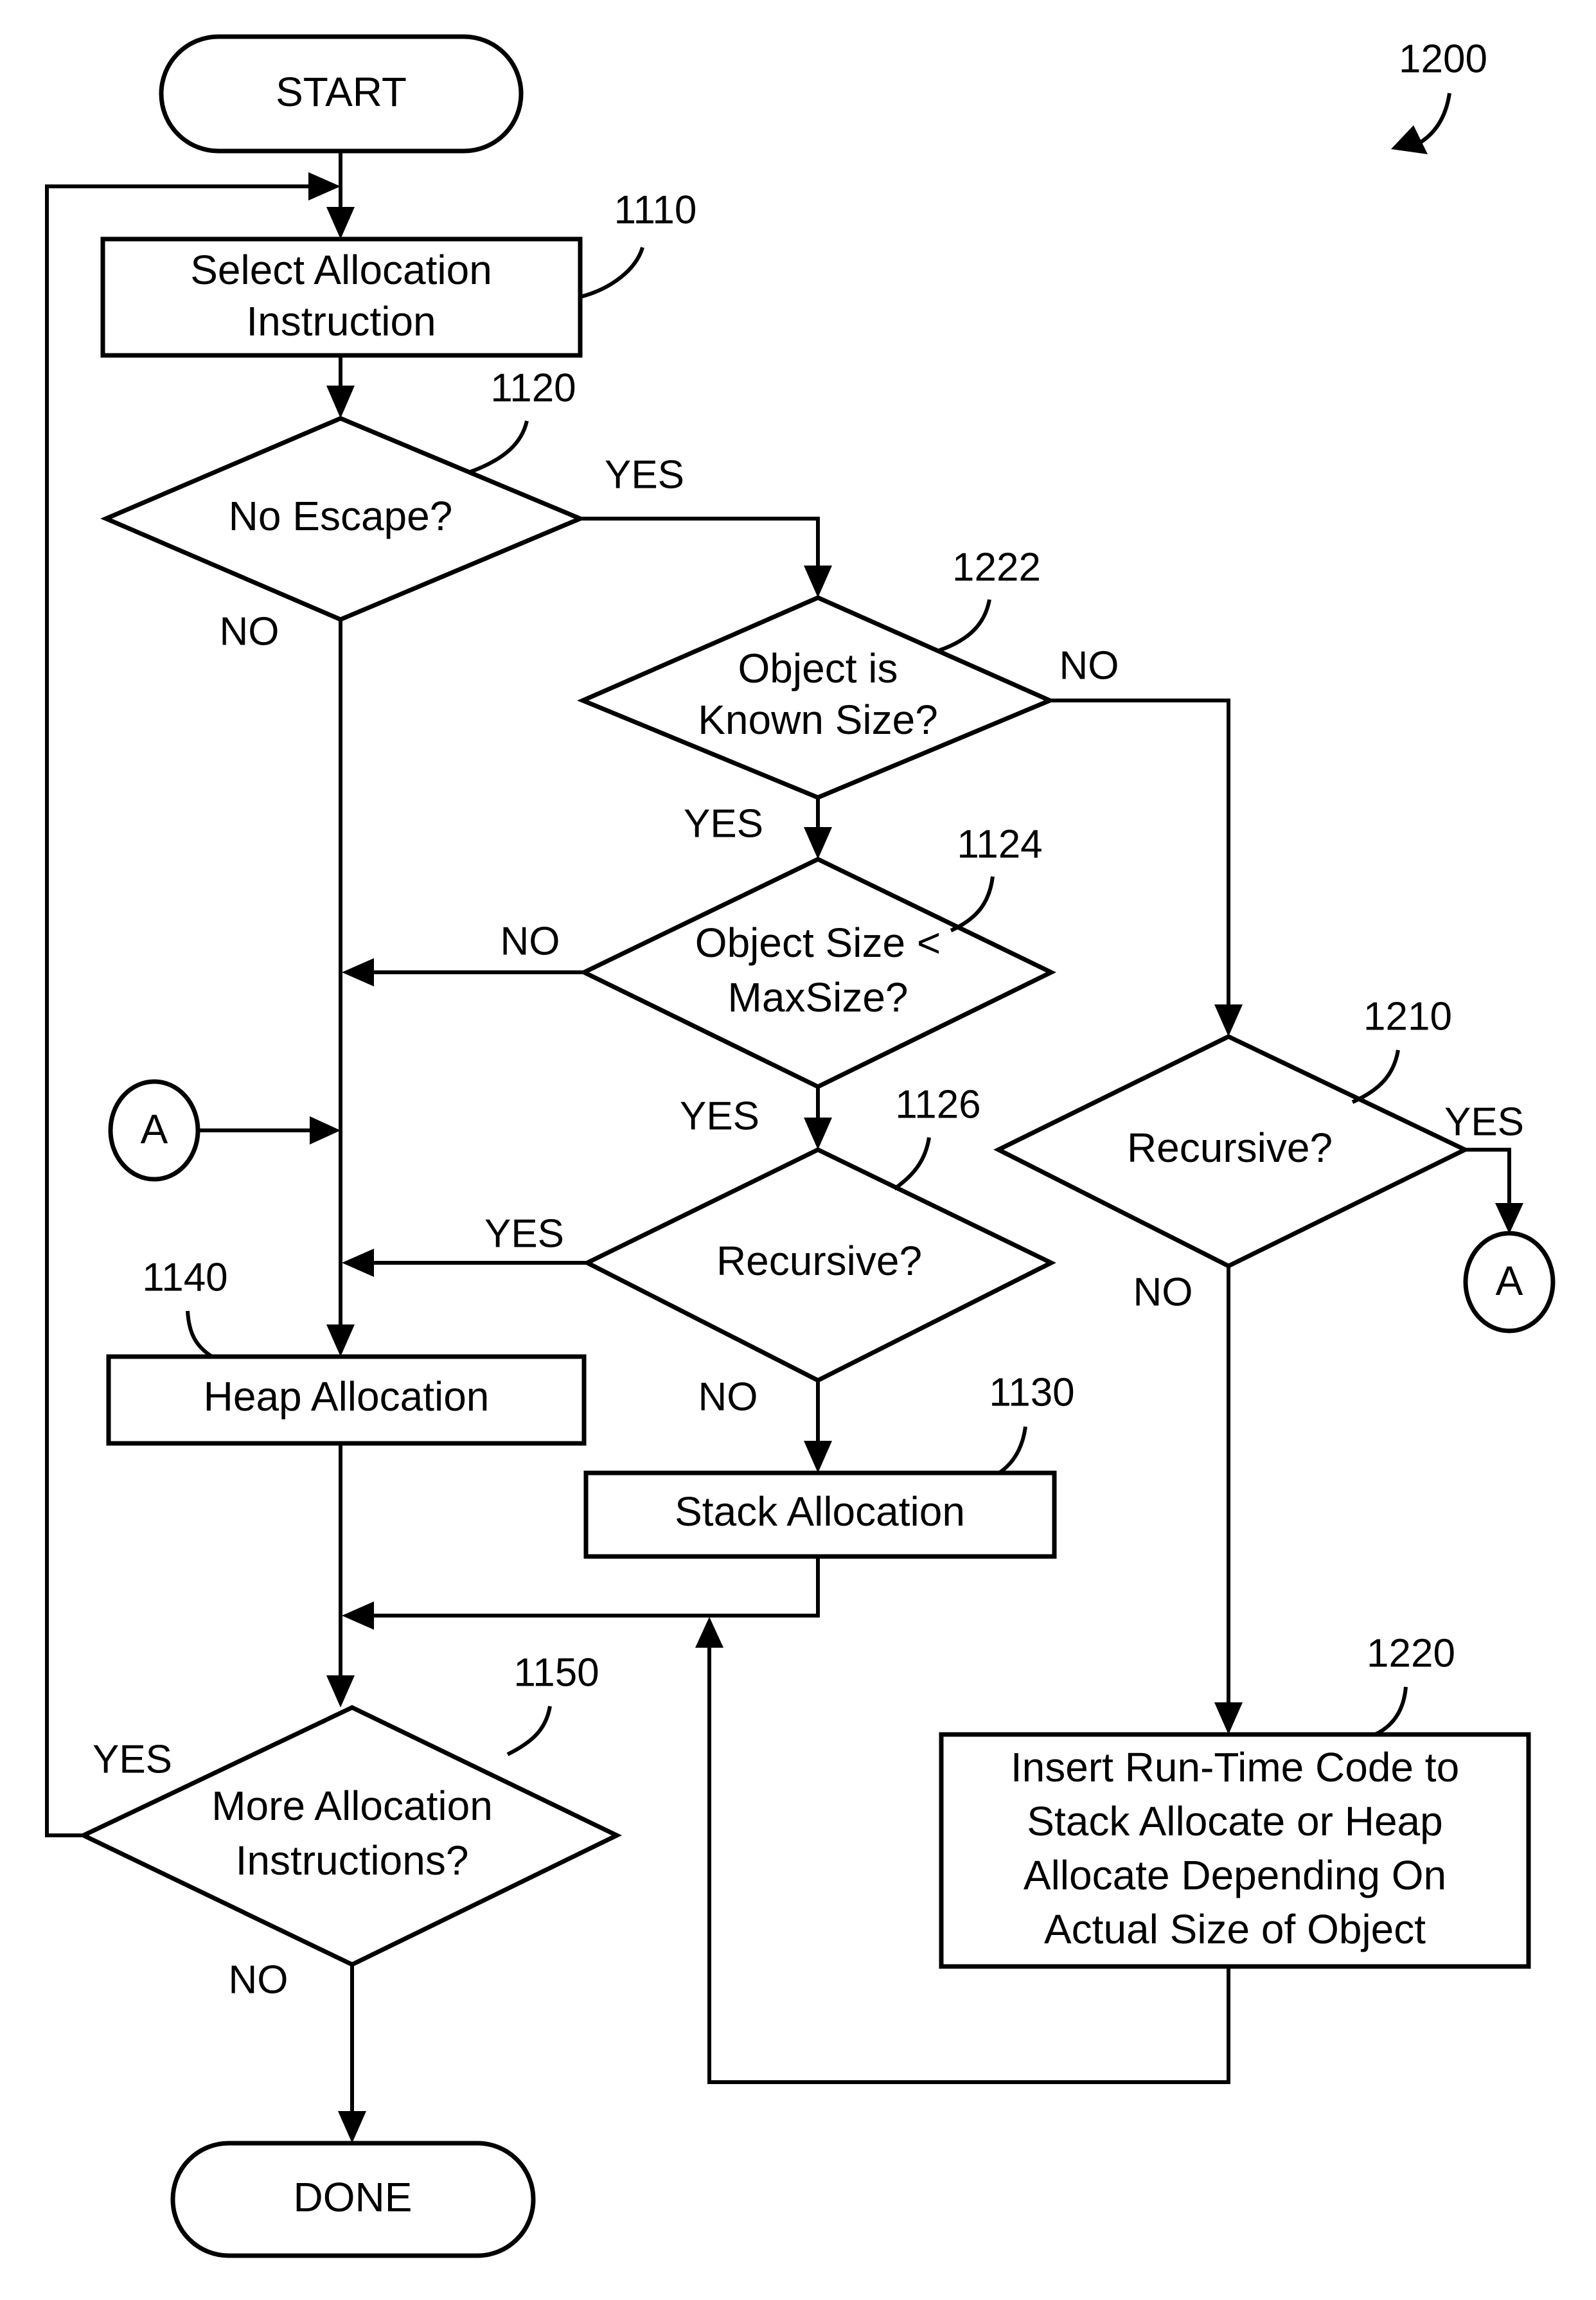 This screenshot has width=1596, height=2300. What do you see at coordinates (530, 941) in the screenshot?
I see `size-lt-max-no-label: NO` at bounding box center [530, 941].